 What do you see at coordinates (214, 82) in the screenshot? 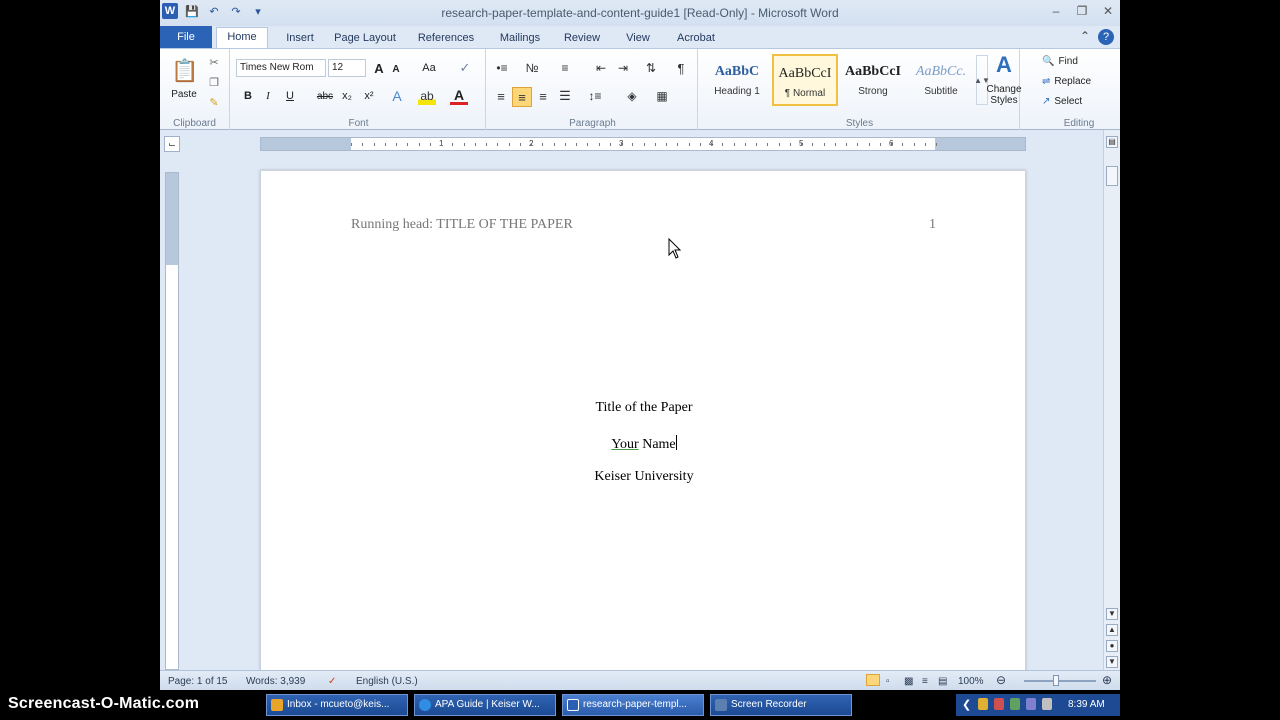
I see `copy-icon: ❐` at bounding box center [214, 82].